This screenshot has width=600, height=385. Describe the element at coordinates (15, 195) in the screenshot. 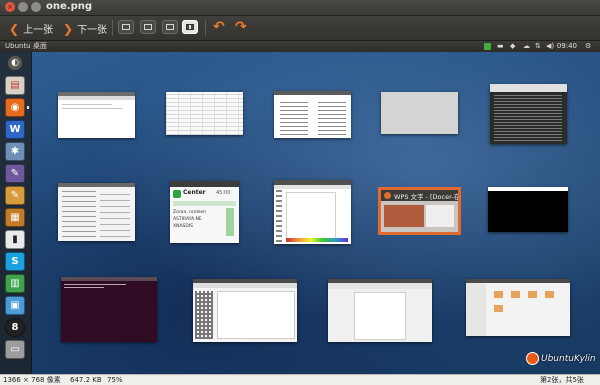

I see `paint-icon: ✎` at that location.